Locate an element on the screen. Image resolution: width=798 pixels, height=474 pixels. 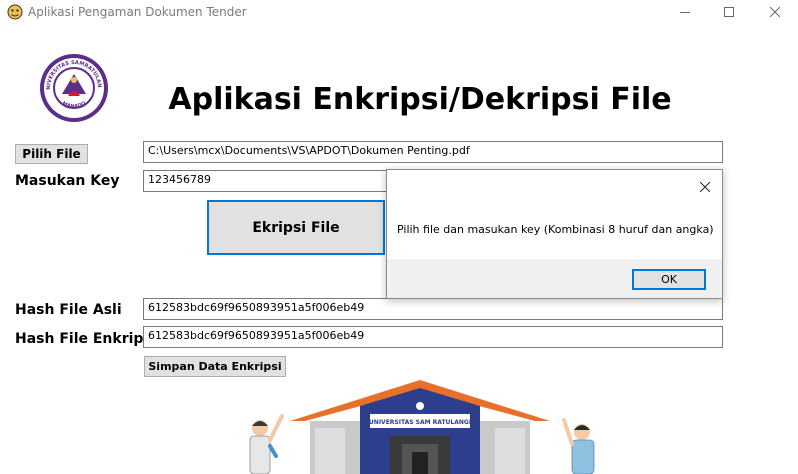
university-logo: UNIVERSITAS SAMRATULANGI MANADO is located at coordinates (73, 87).